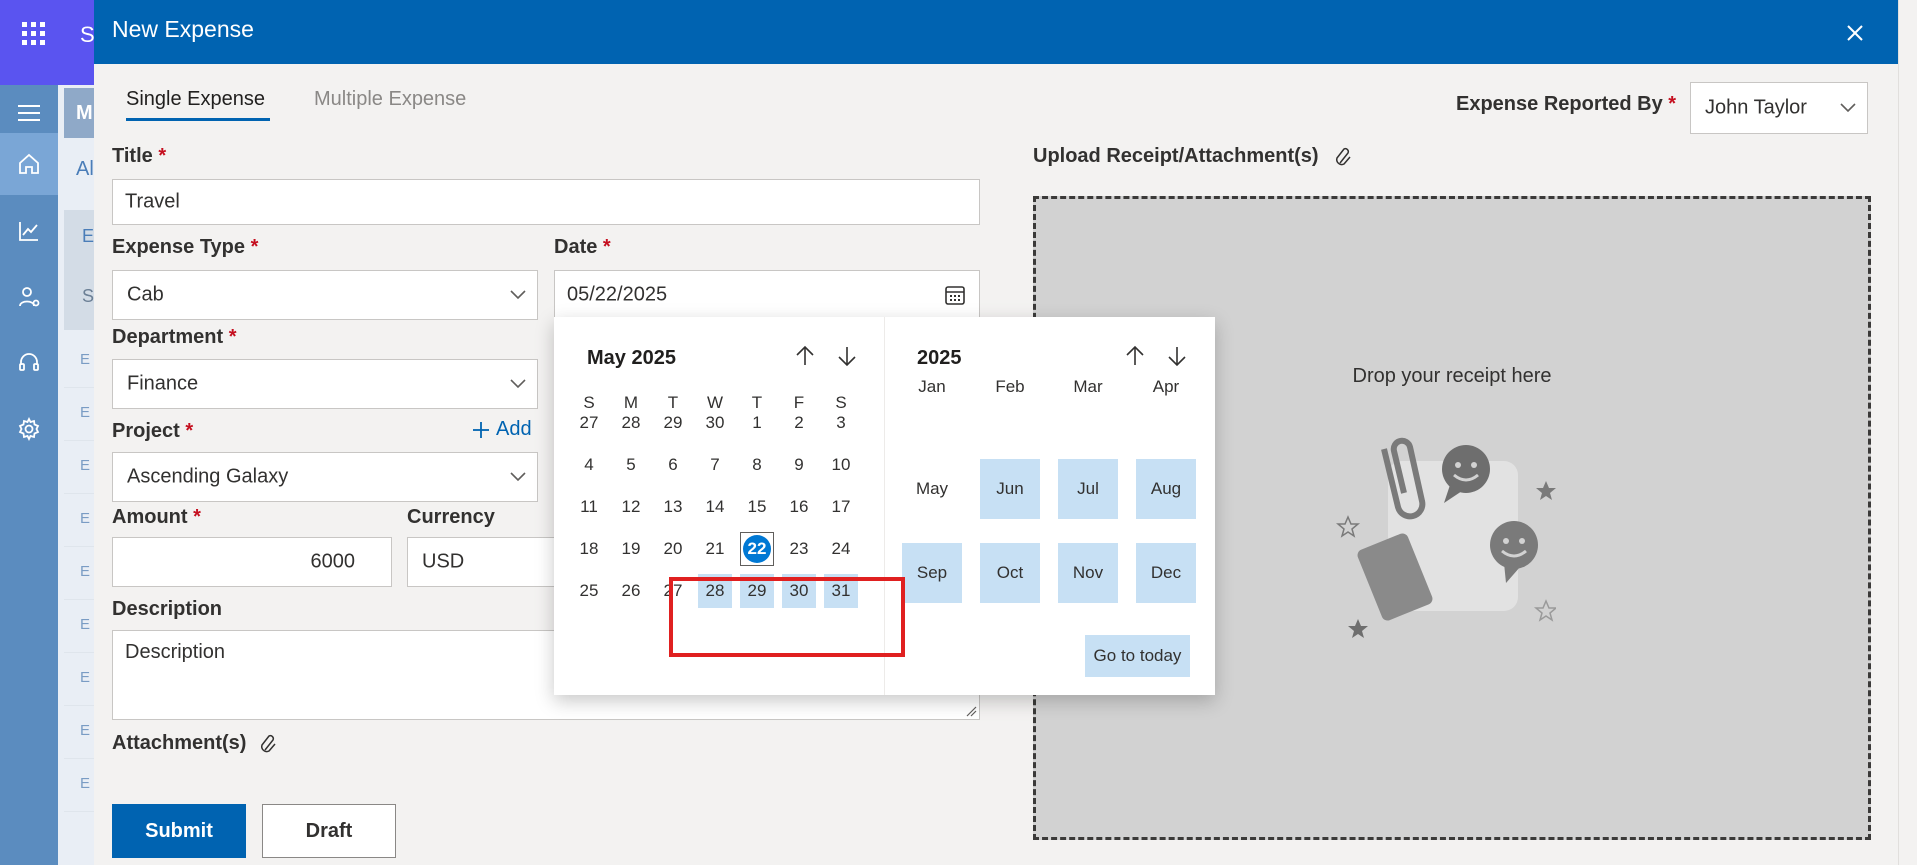 The image size is (1917, 865). Describe the element at coordinates (85, 169) in the screenshot. I see `background-tab: Al` at that location.